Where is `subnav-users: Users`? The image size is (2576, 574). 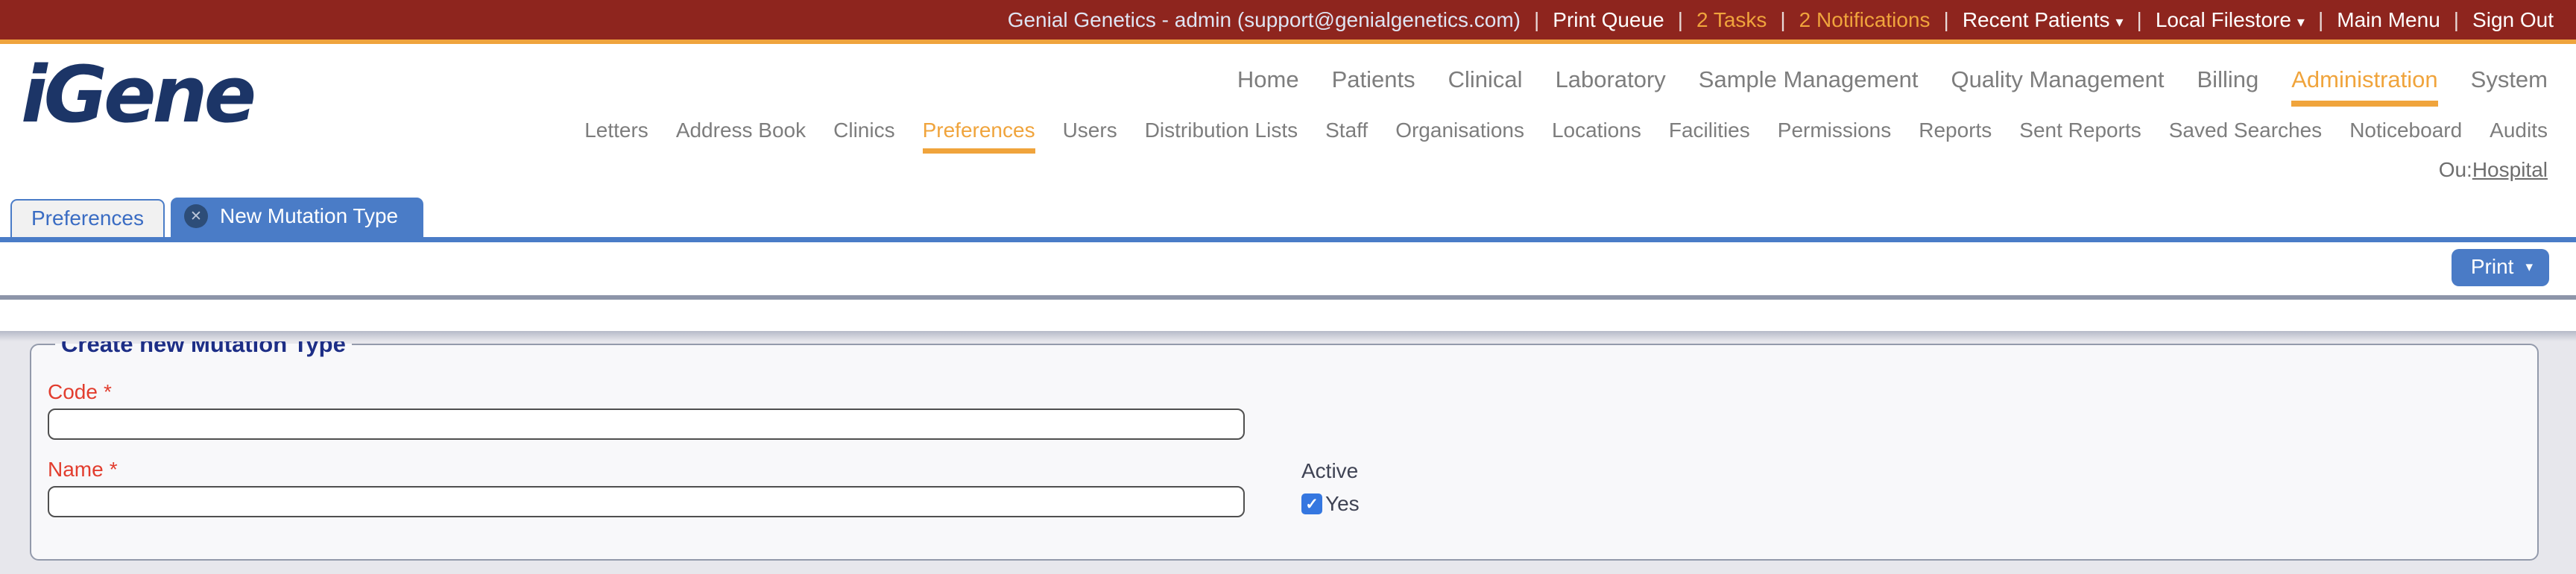
subnav-users: Users is located at coordinates (1090, 134).